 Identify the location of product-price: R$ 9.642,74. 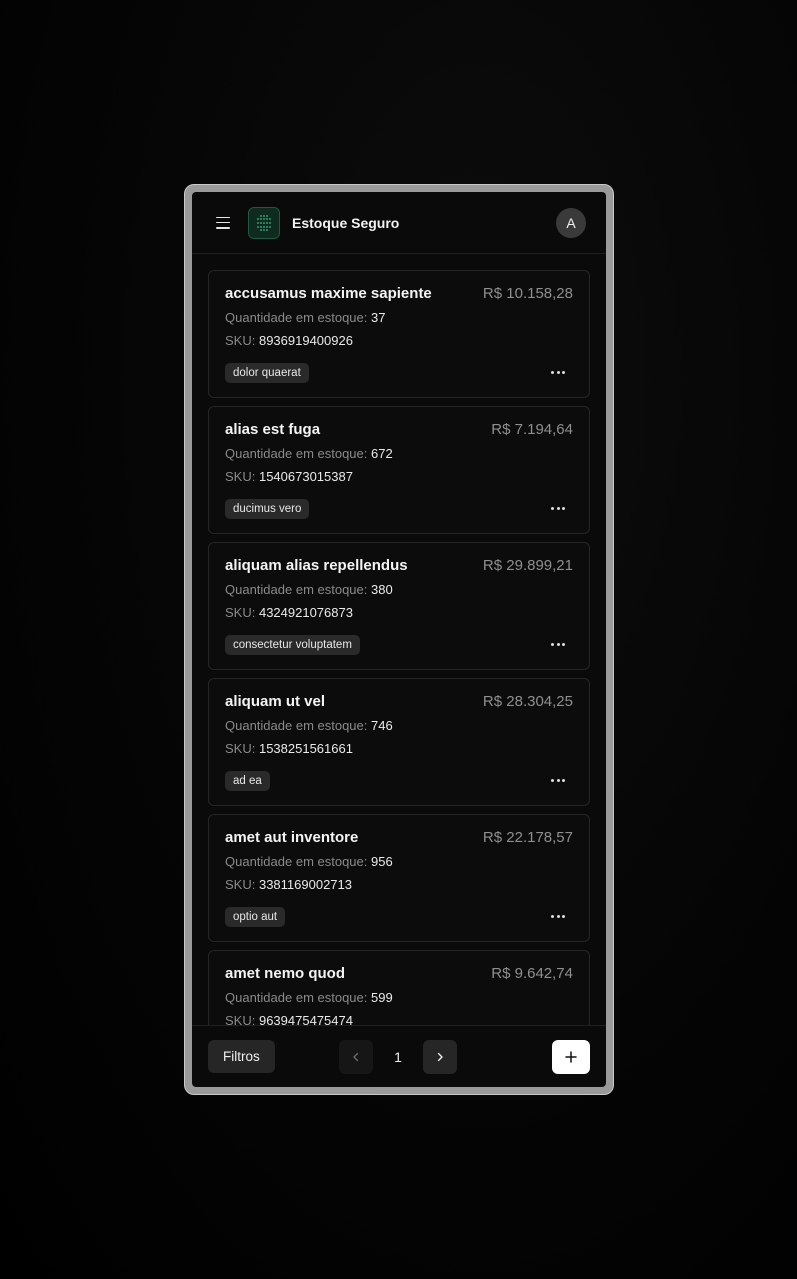
(532, 973).